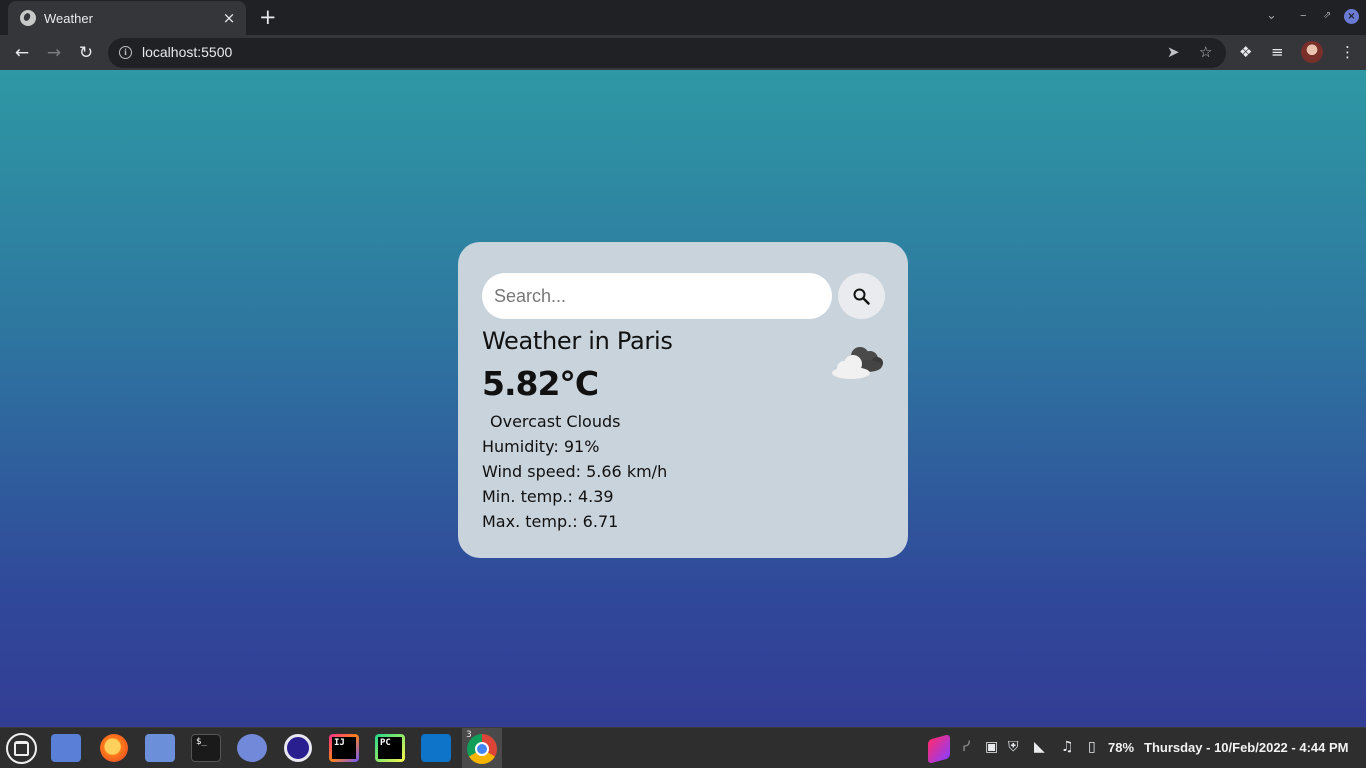 This screenshot has width=1366, height=768. What do you see at coordinates (1092, 747) in the screenshot?
I see `battery-icon: ▯` at bounding box center [1092, 747].